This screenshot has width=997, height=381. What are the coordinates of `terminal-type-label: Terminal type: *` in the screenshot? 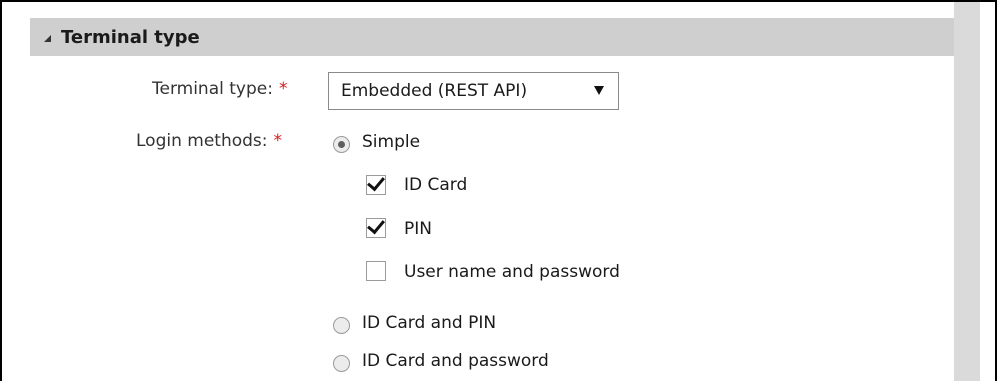 It's located at (219, 89).